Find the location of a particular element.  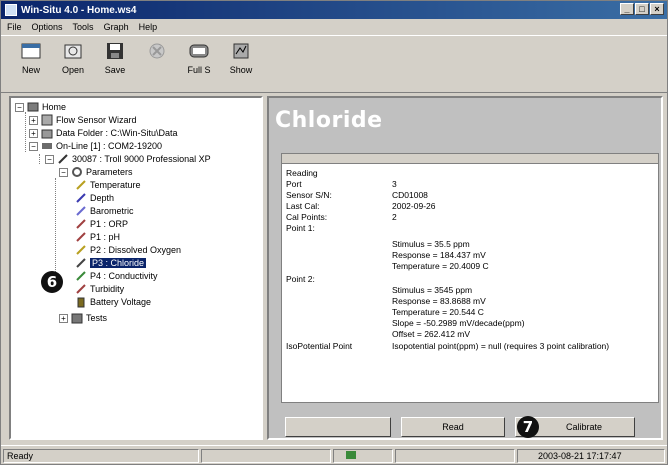

full-screen-button: Full S is located at coordinates (199, 62).